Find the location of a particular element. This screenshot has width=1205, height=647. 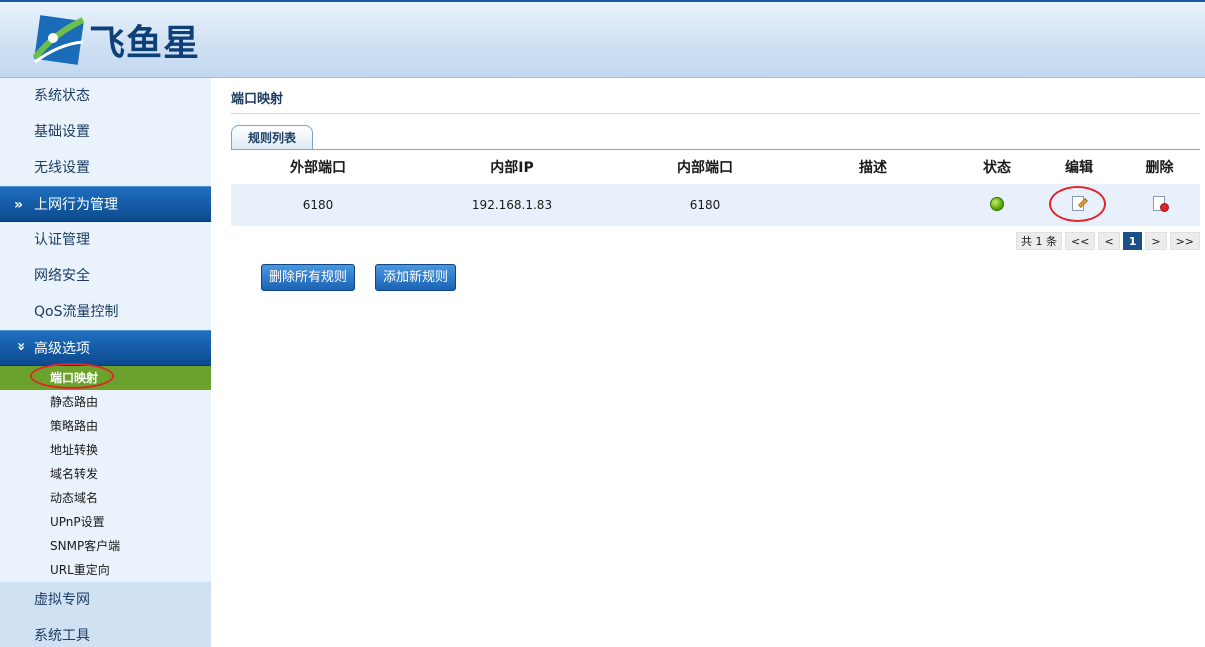

status-cell is located at coordinates (997, 205).